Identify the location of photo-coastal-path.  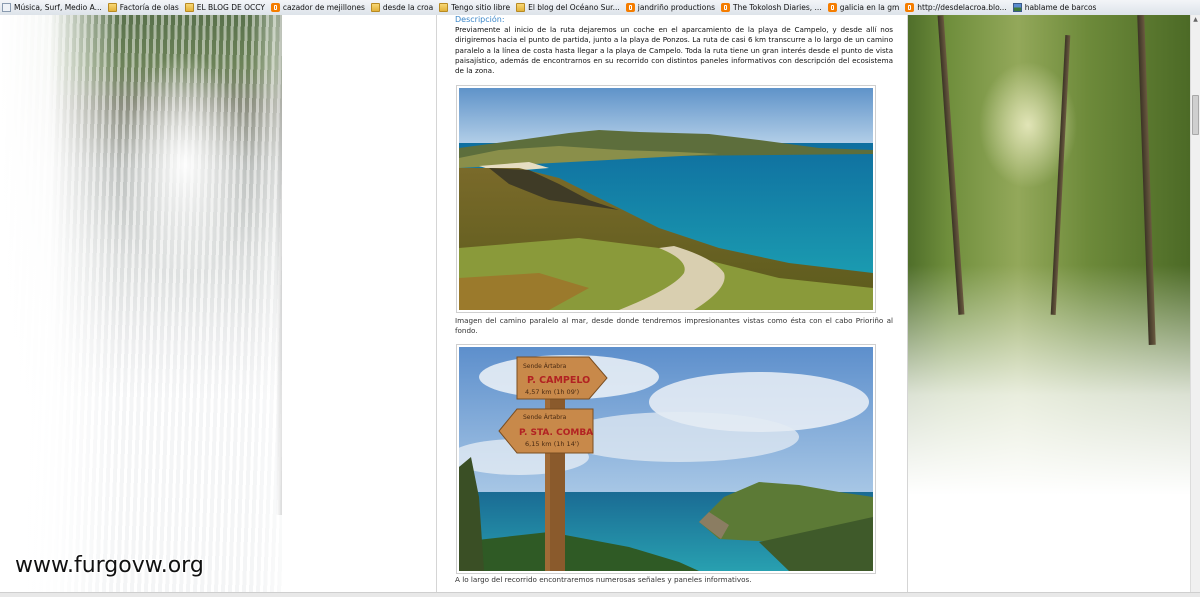
(666, 199).